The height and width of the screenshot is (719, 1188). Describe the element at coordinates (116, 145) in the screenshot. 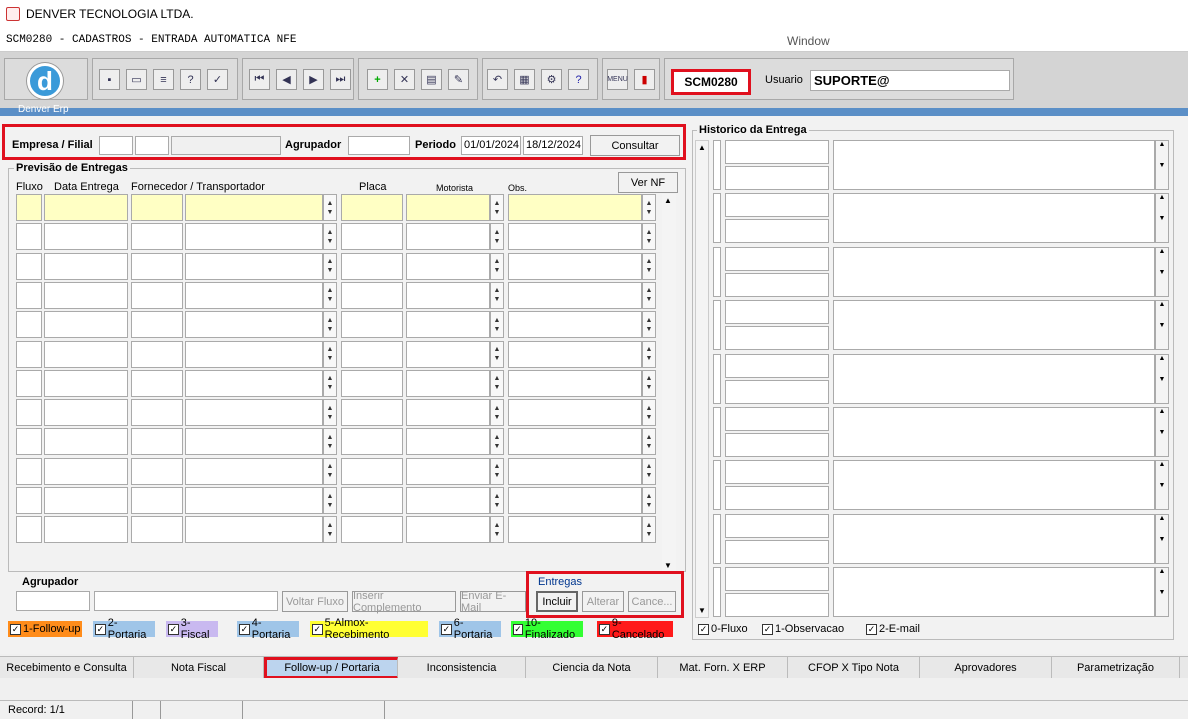

I see `empresa-field` at that location.